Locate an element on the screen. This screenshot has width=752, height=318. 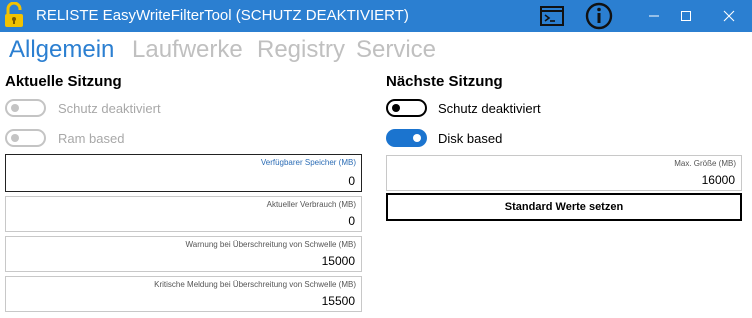
minimize-button is located at coordinates (654, 16).